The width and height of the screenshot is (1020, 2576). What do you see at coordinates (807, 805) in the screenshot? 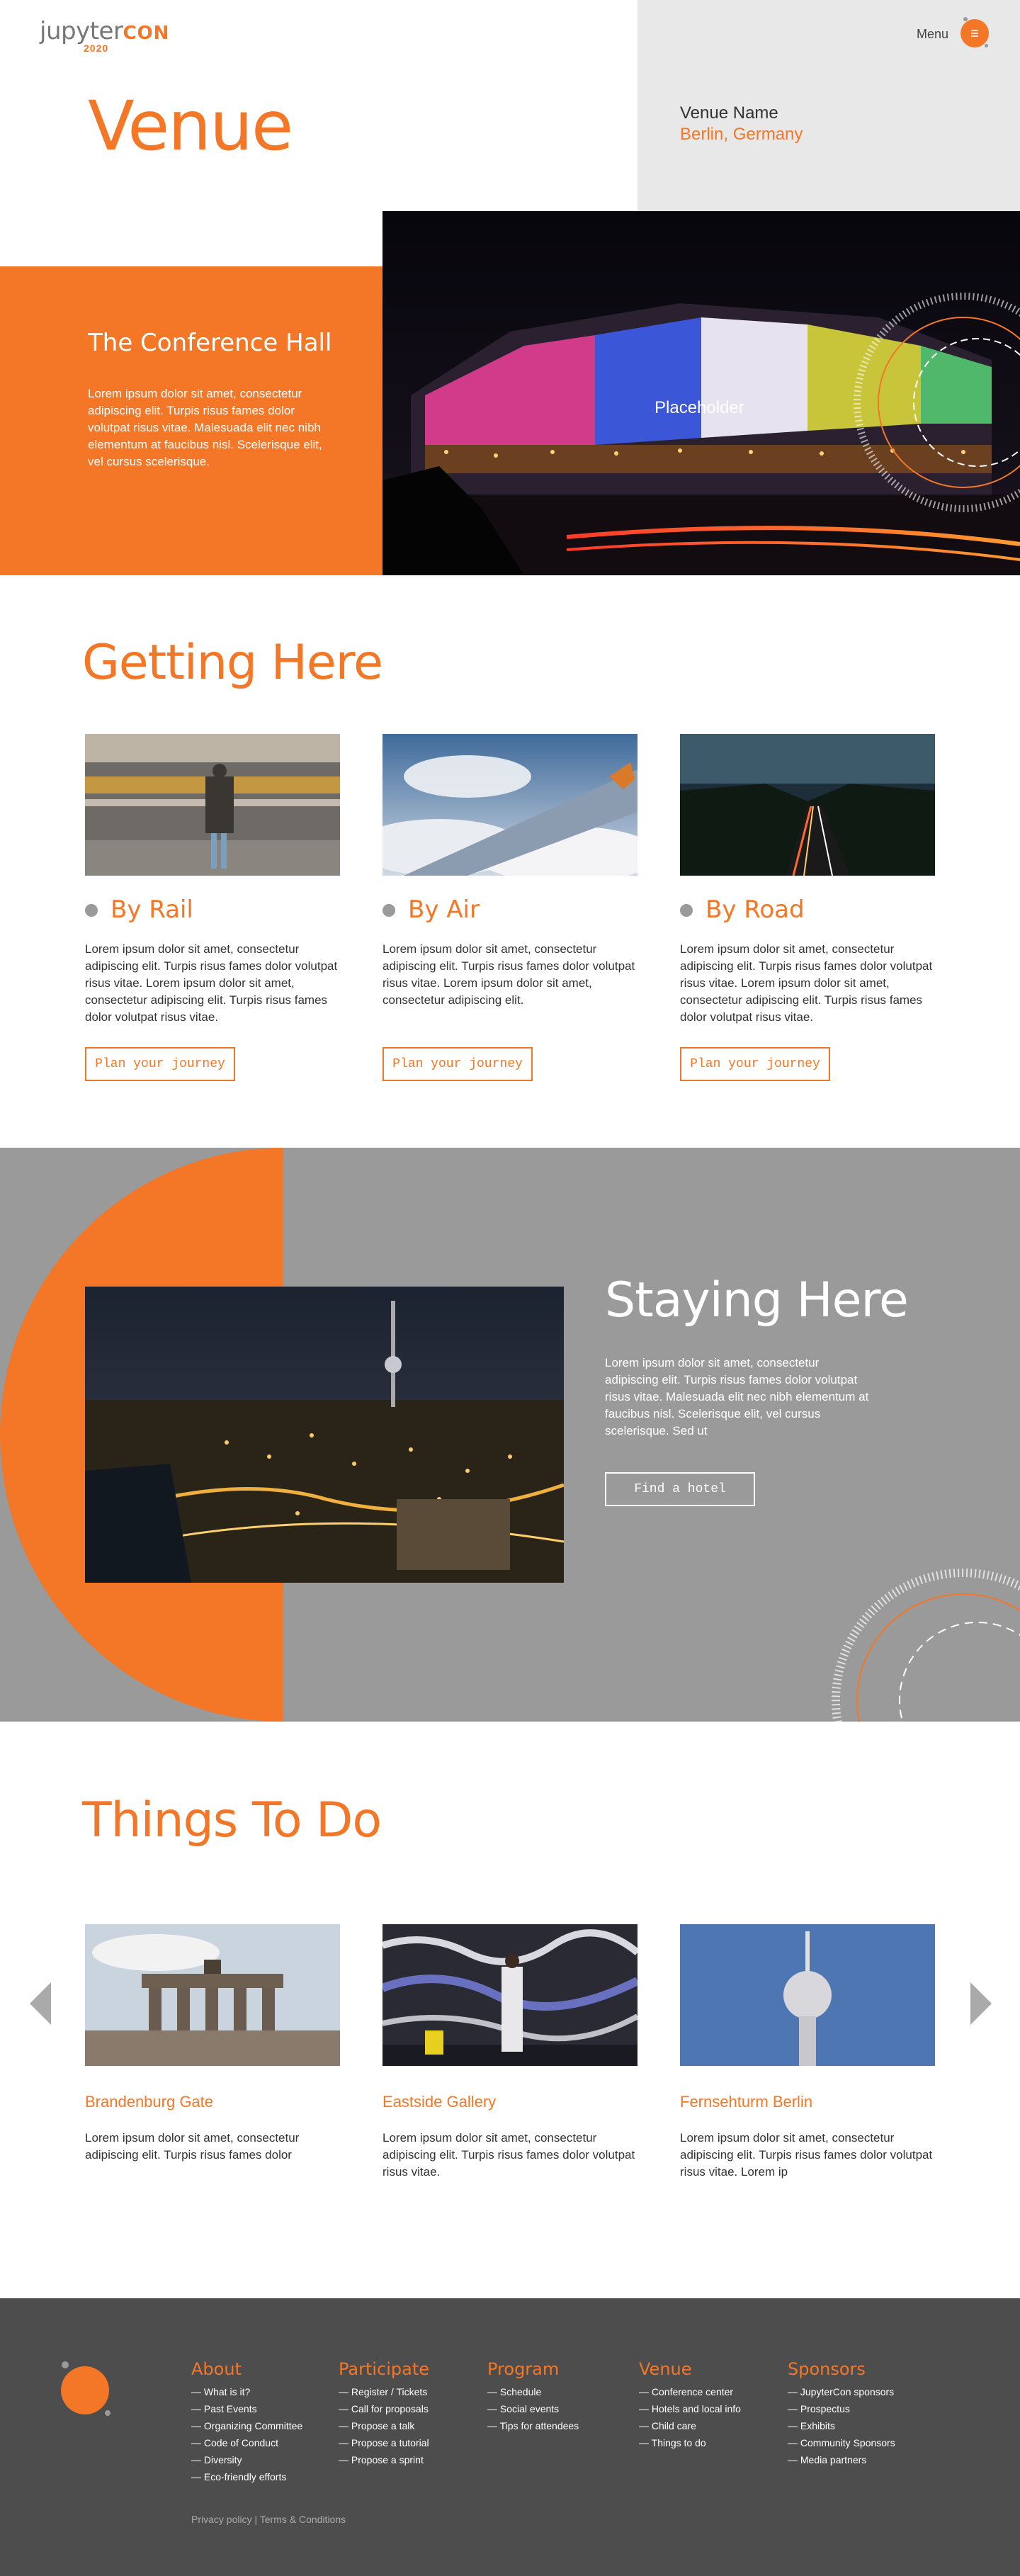
I see `road-image` at bounding box center [807, 805].